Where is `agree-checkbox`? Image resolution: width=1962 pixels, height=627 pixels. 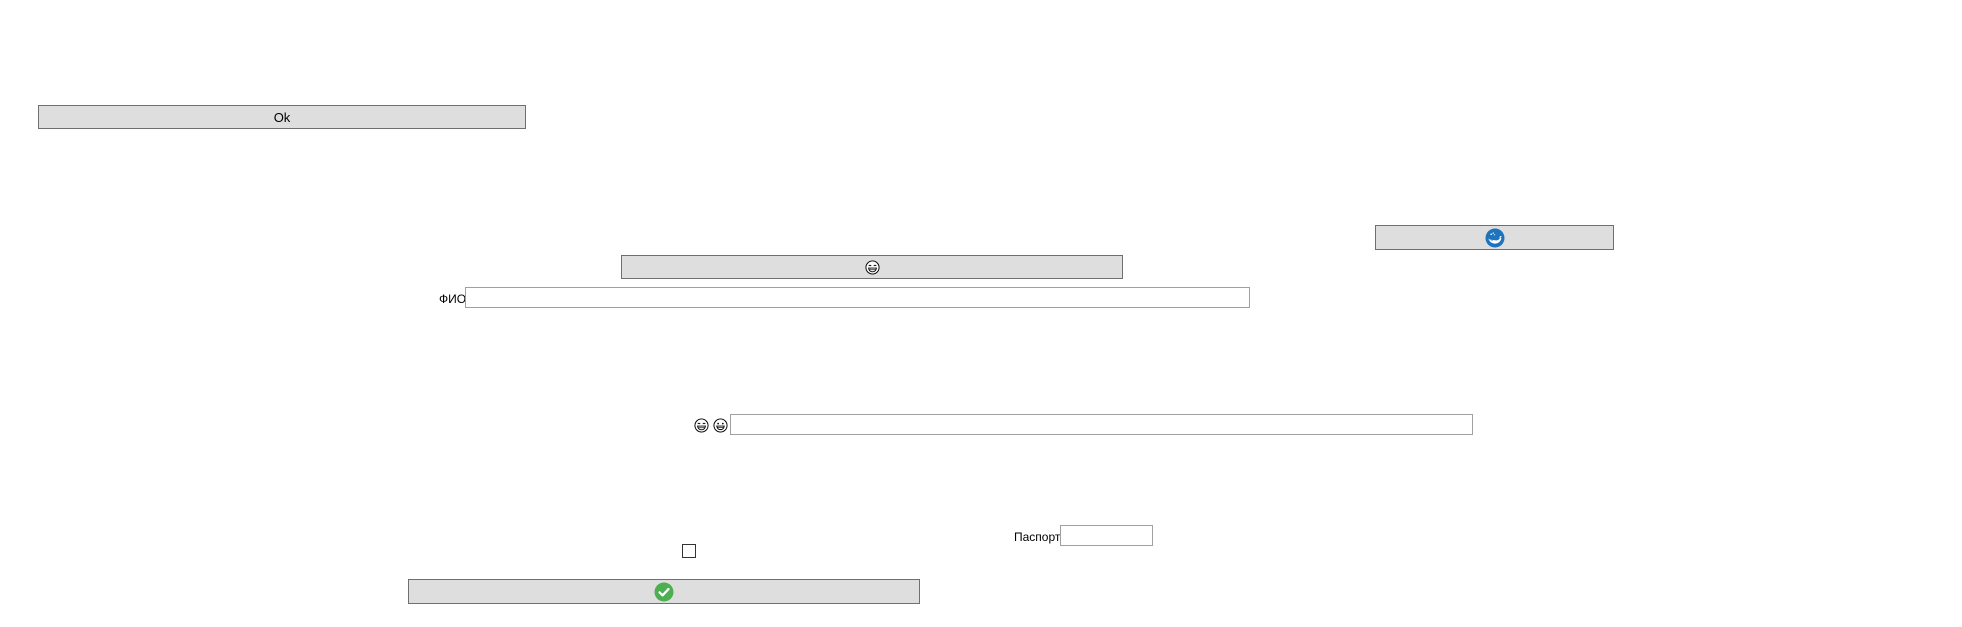
agree-checkbox is located at coordinates (689, 551).